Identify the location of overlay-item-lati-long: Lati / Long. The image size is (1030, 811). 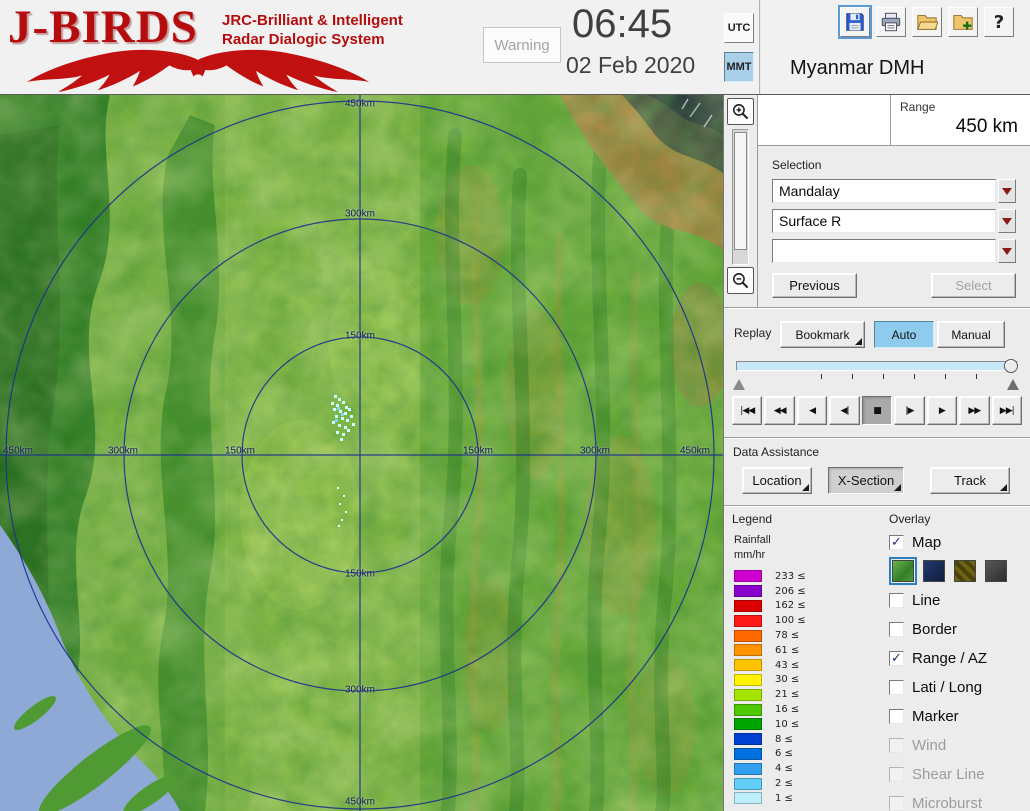
(957, 687).